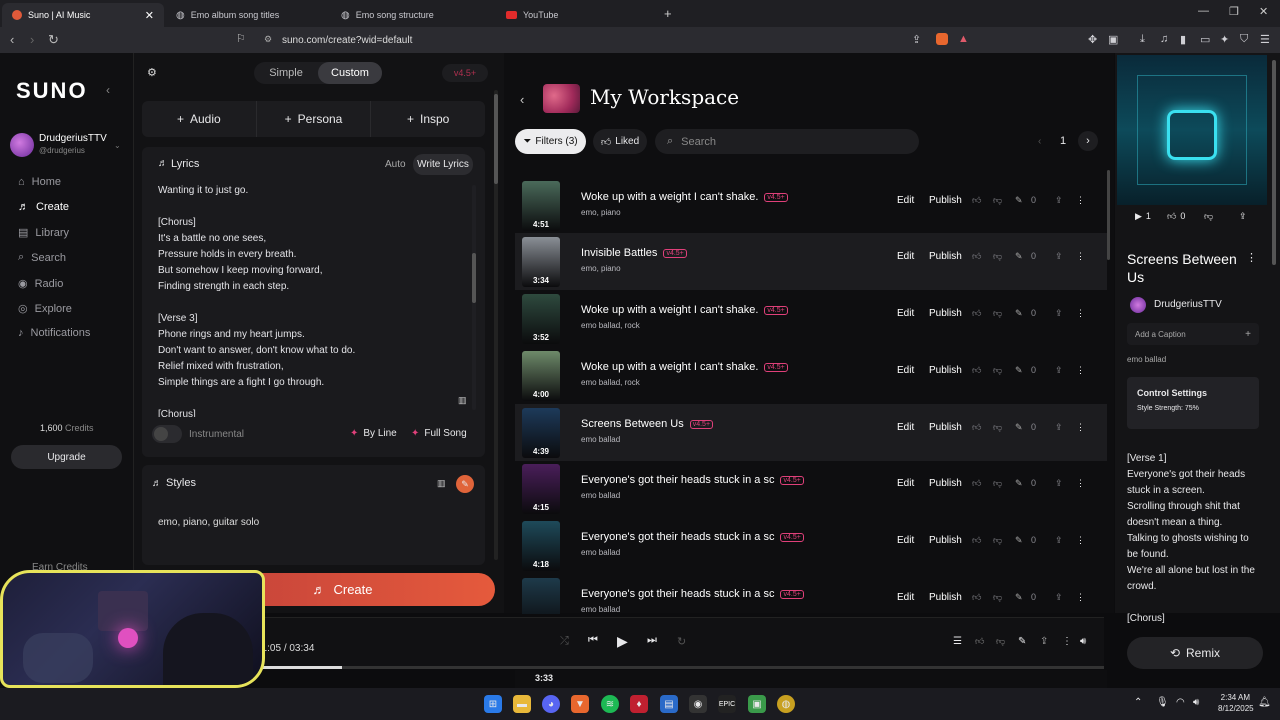 The width and height of the screenshot is (1280, 720). Describe the element at coordinates (465, 484) in the screenshot. I see `magic-wand-icon: ✎` at that location.